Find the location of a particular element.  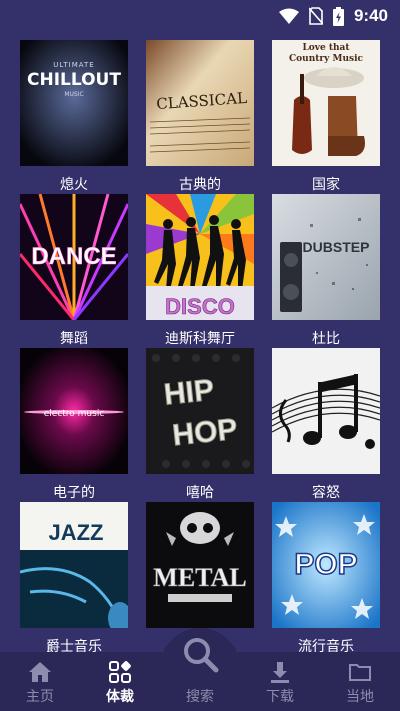

genre-cover-disco: DISCO is located at coordinates (200, 257).